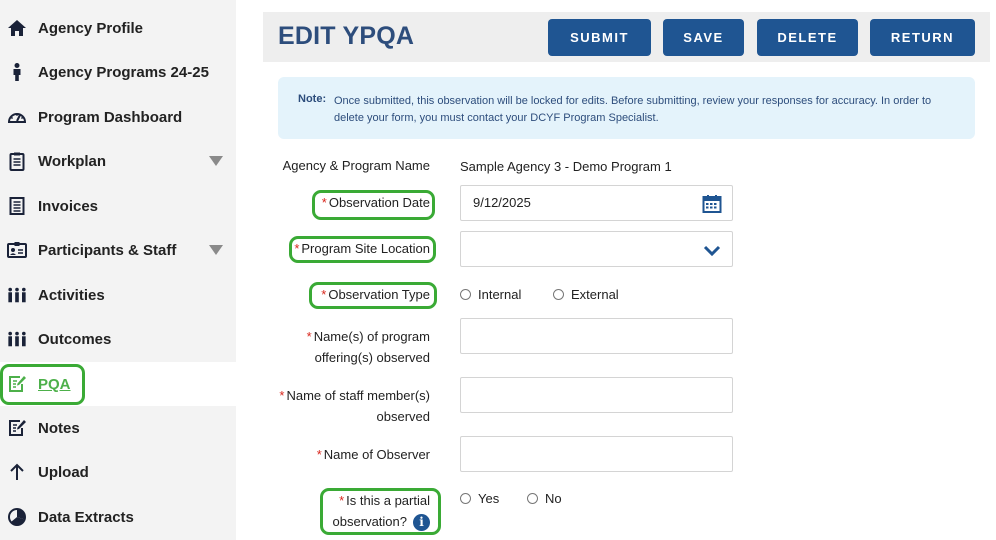 Image resolution: width=996 pixels, height=540 pixels. Describe the element at coordinates (922, 37) in the screenshot. I see `return-button: RETURN` at that location.